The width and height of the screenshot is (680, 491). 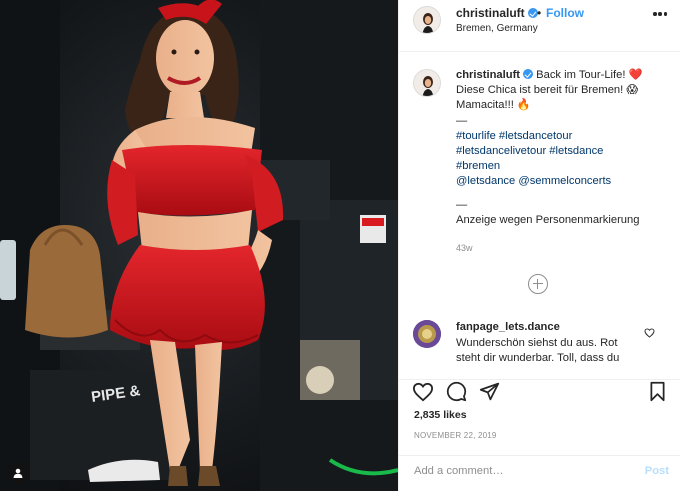 What do you see at coordinates (539, 473) in the screenshot?
I see `add-comment-bar: Add a comment… Post` at bounding box center [539, 473].